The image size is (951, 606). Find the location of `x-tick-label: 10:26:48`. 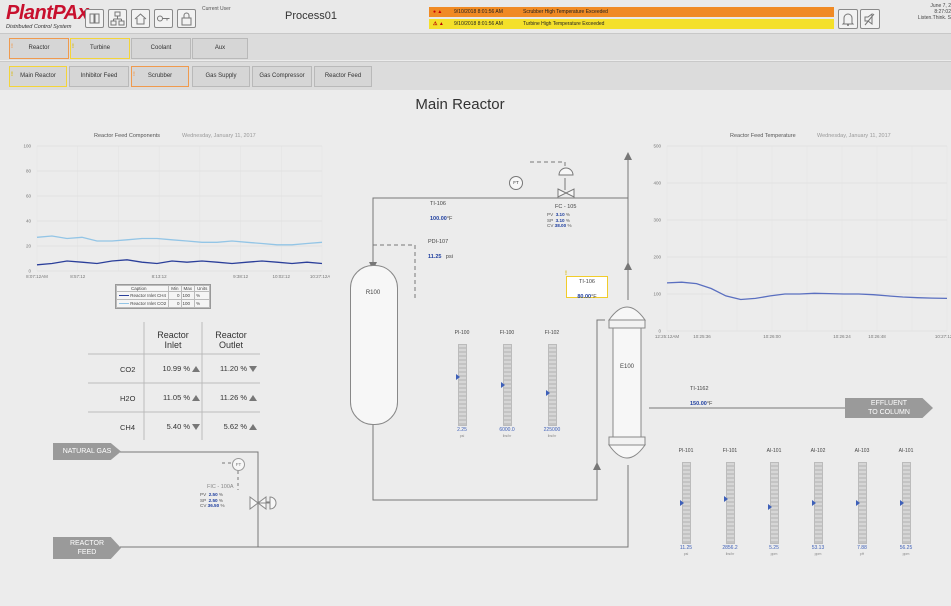

x-tick-label: 10:26:48 is located at coordinates (877, 336).